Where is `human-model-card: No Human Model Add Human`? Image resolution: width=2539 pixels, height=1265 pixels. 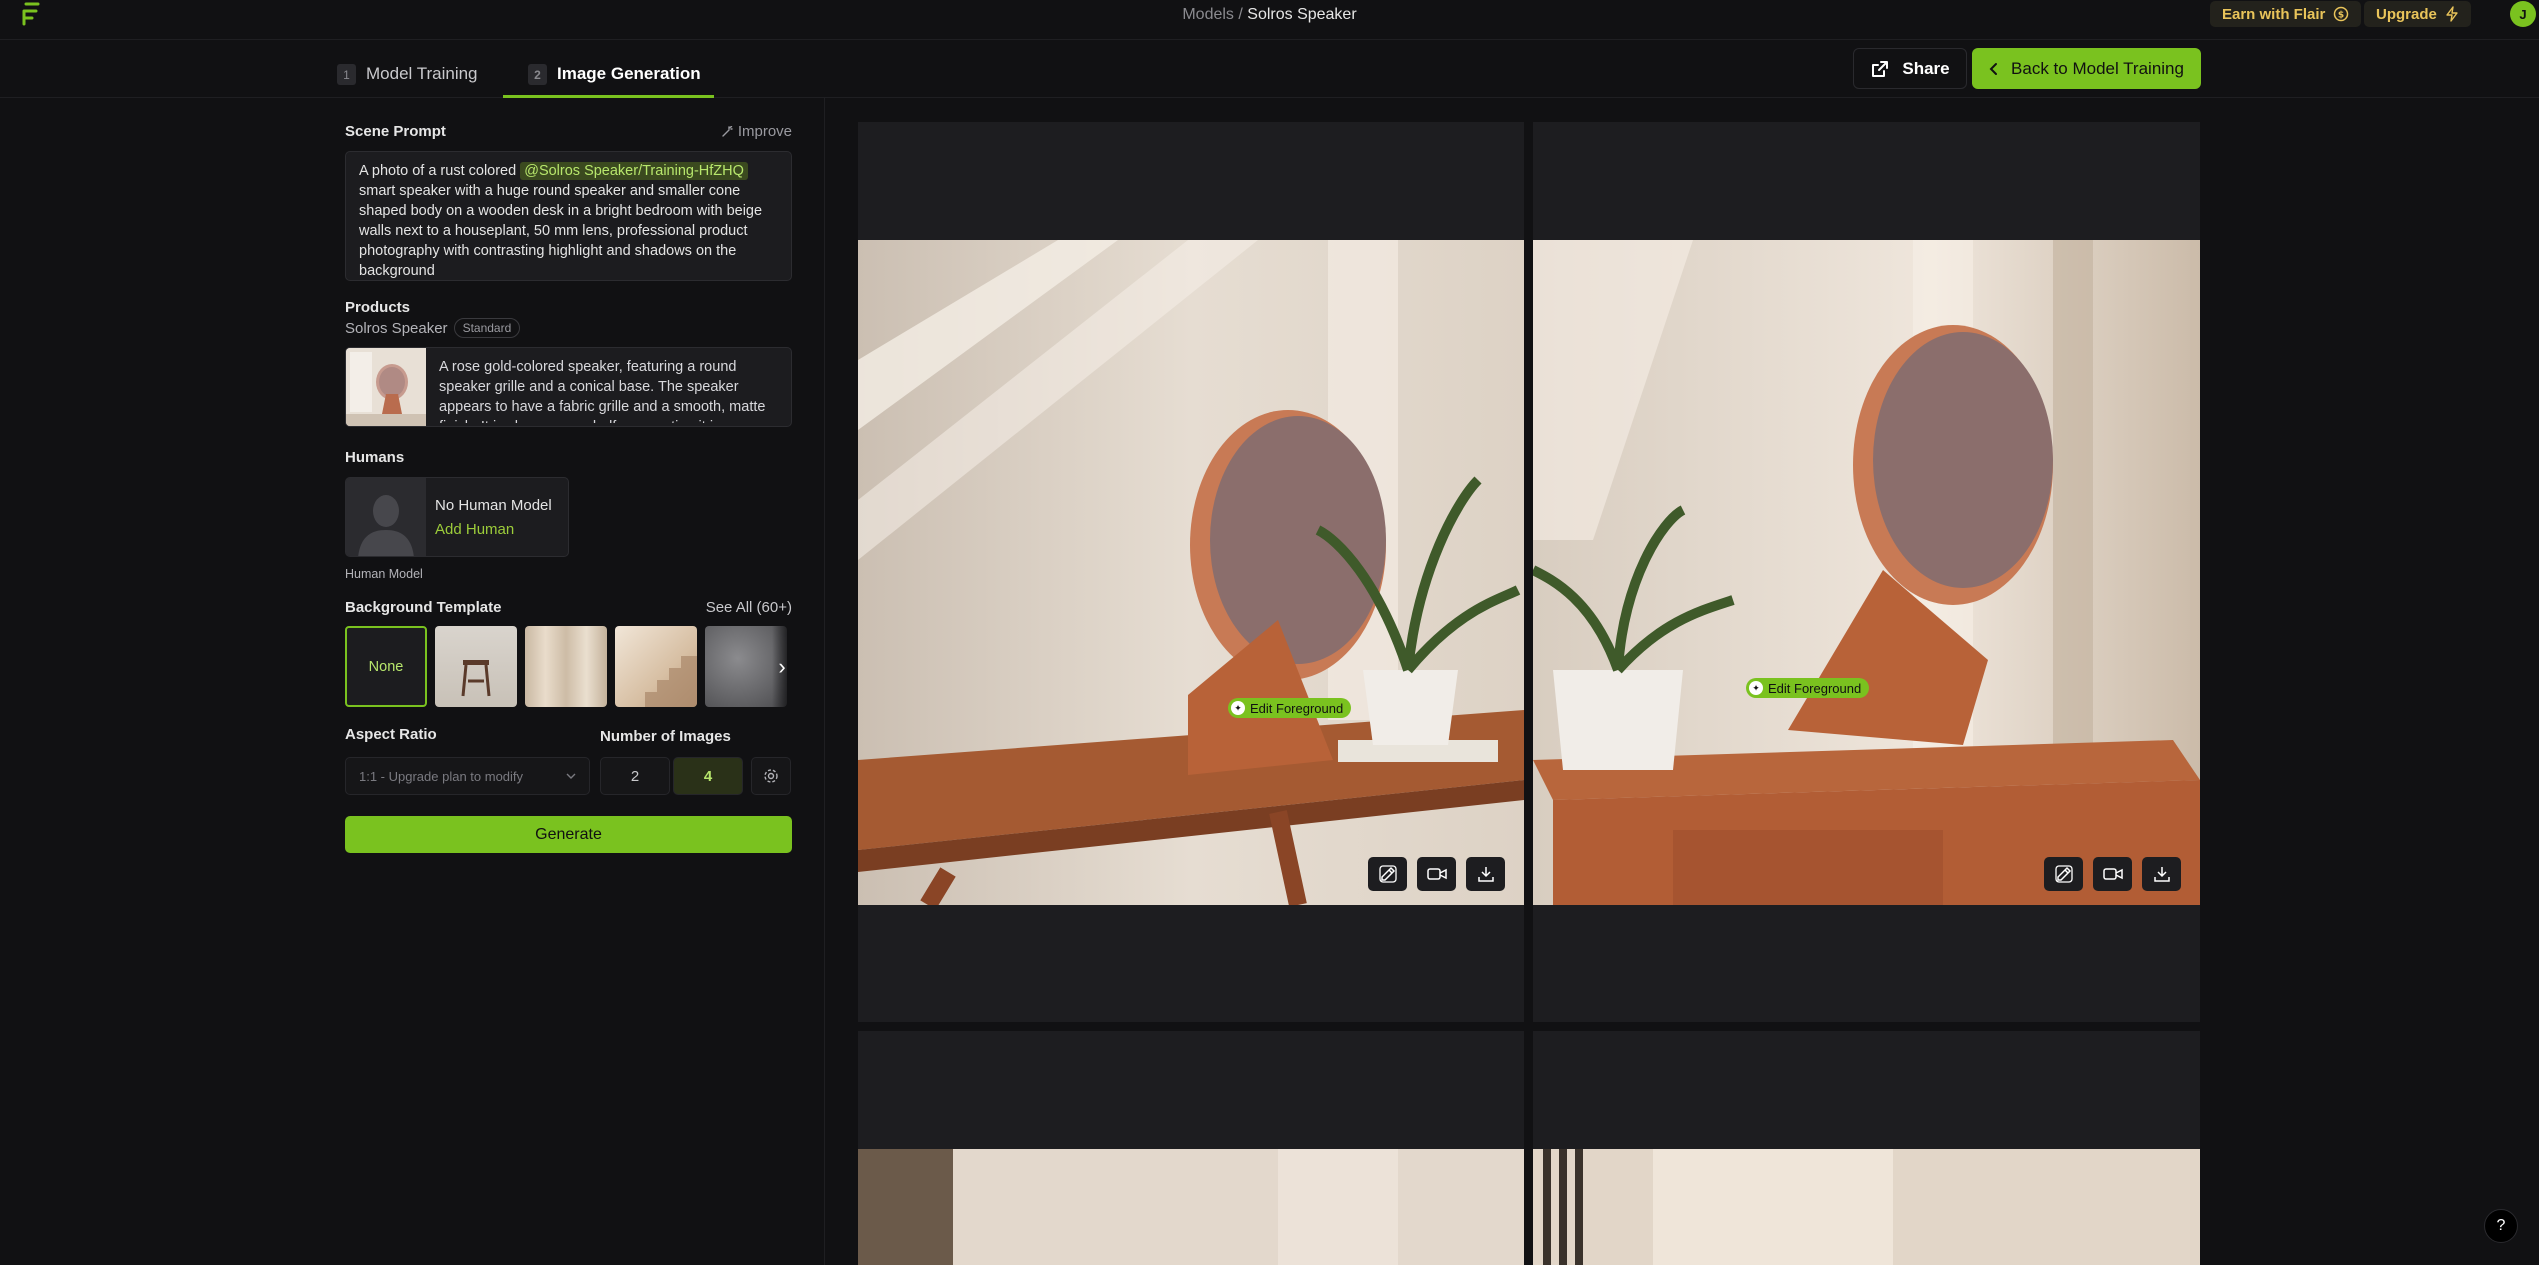
human-model-card: No Human Model Add Human is located at coordinates (457, 517).